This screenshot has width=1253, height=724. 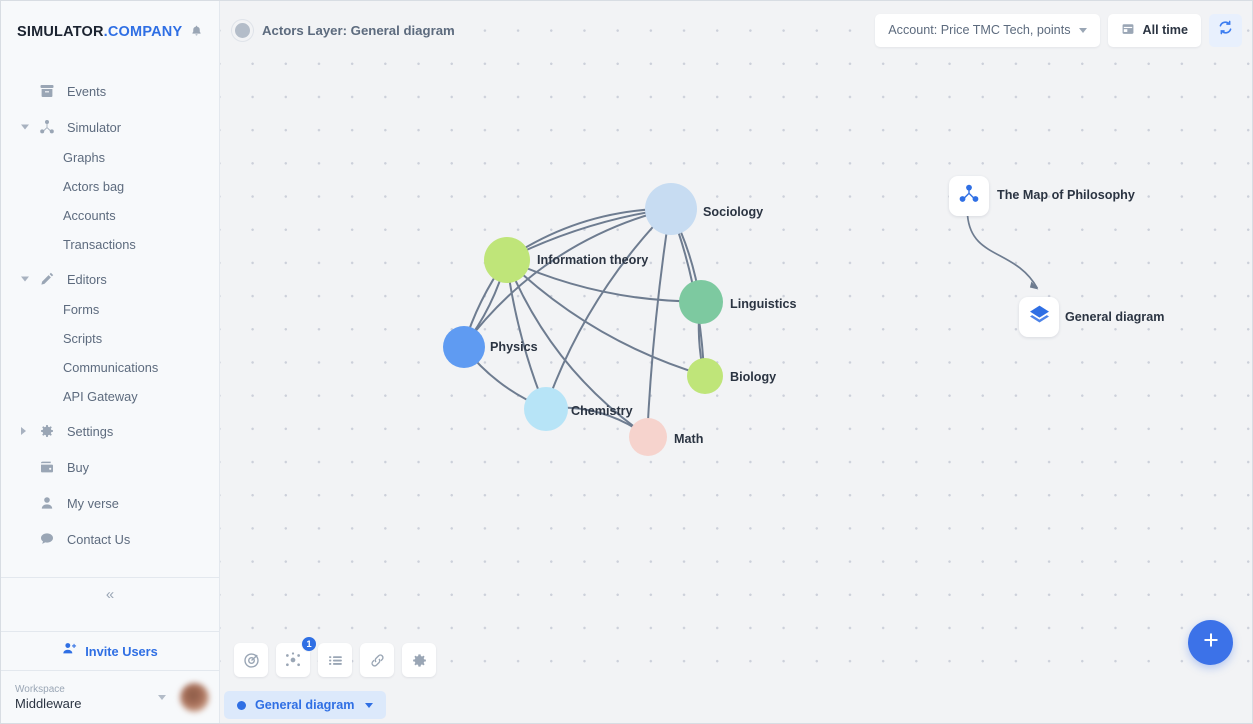 I want to click on archive-icon, so click(x=47, y=91).